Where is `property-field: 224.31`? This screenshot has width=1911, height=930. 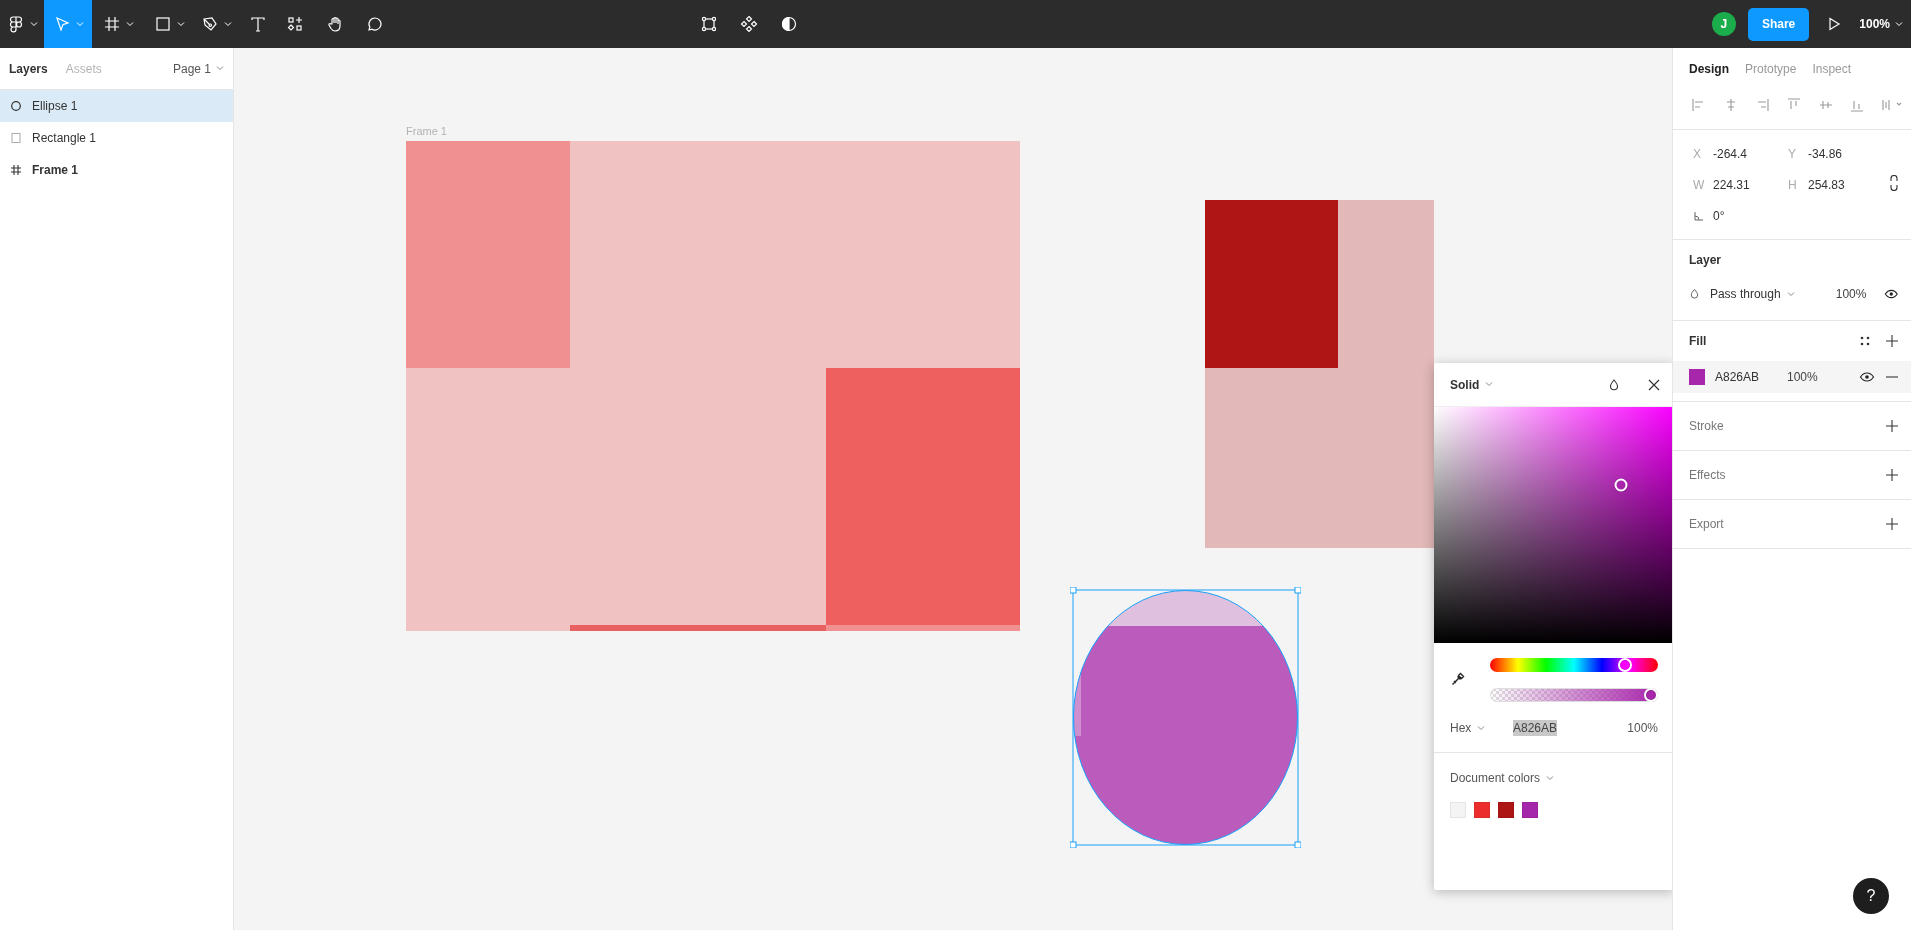
property-field: 224.31 is located at coordinates (1750, 184).